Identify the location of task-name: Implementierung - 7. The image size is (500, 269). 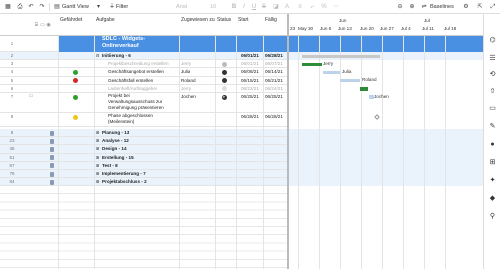
(124, 174).